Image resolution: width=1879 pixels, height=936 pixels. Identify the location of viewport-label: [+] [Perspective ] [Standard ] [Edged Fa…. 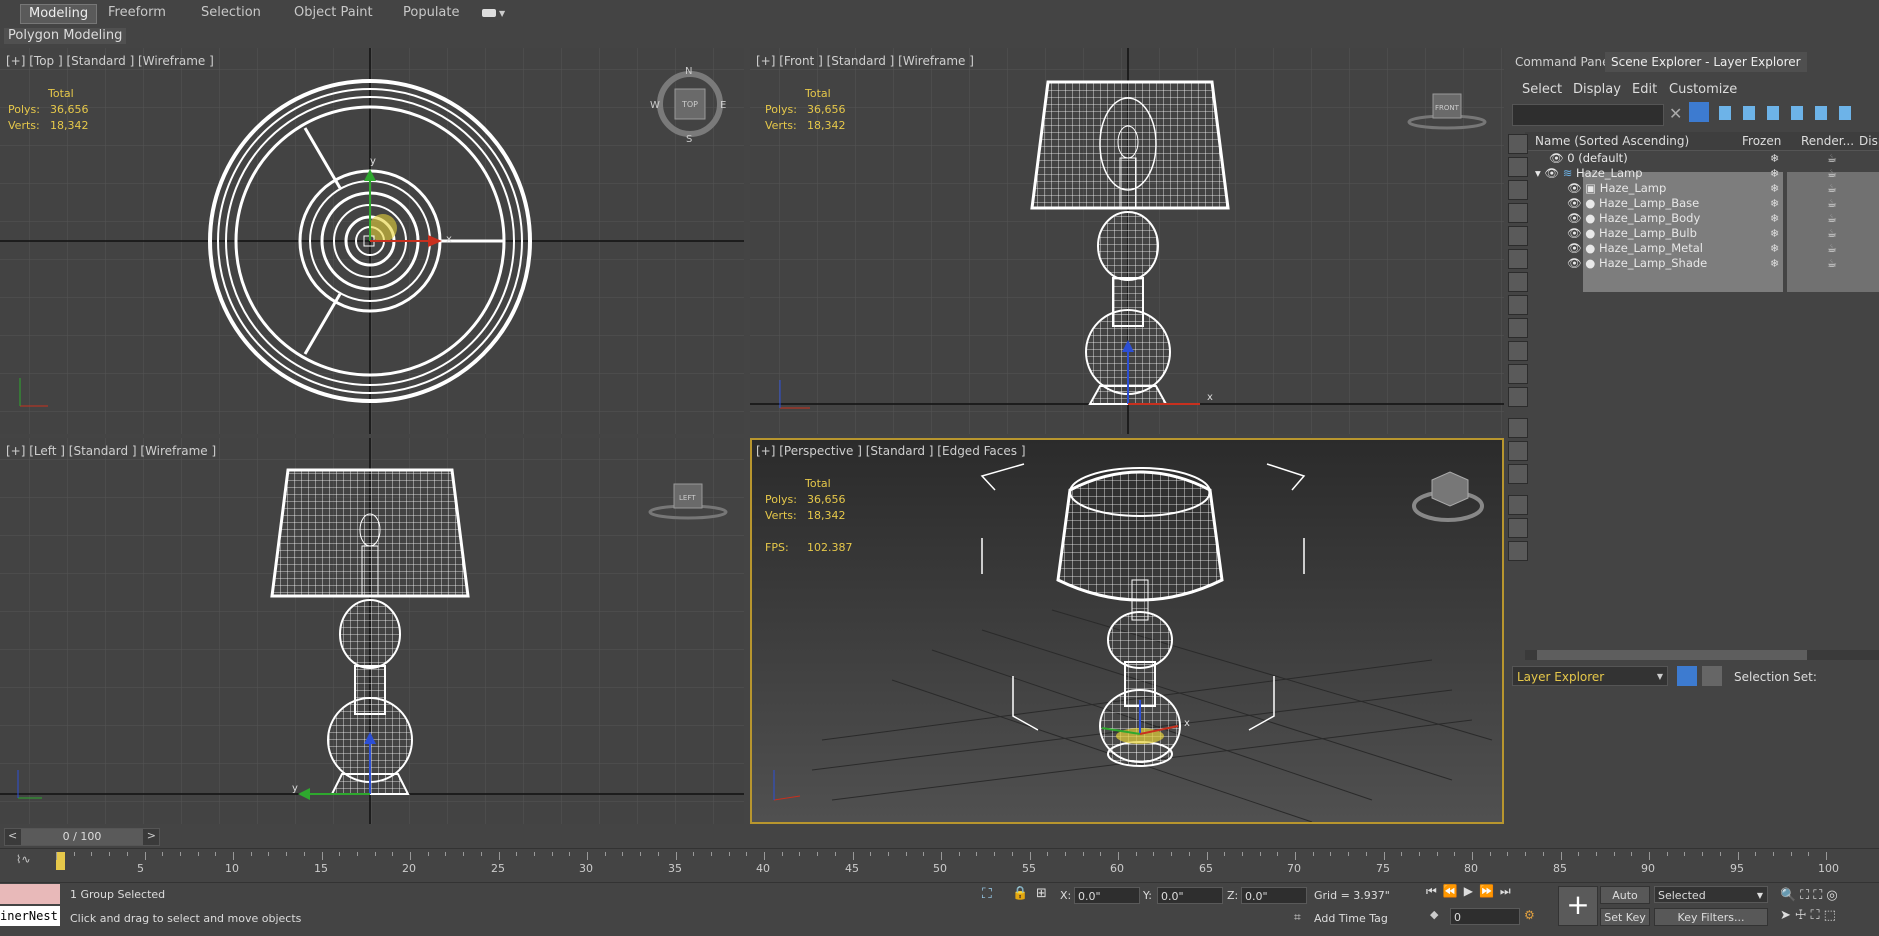
(891, 451).